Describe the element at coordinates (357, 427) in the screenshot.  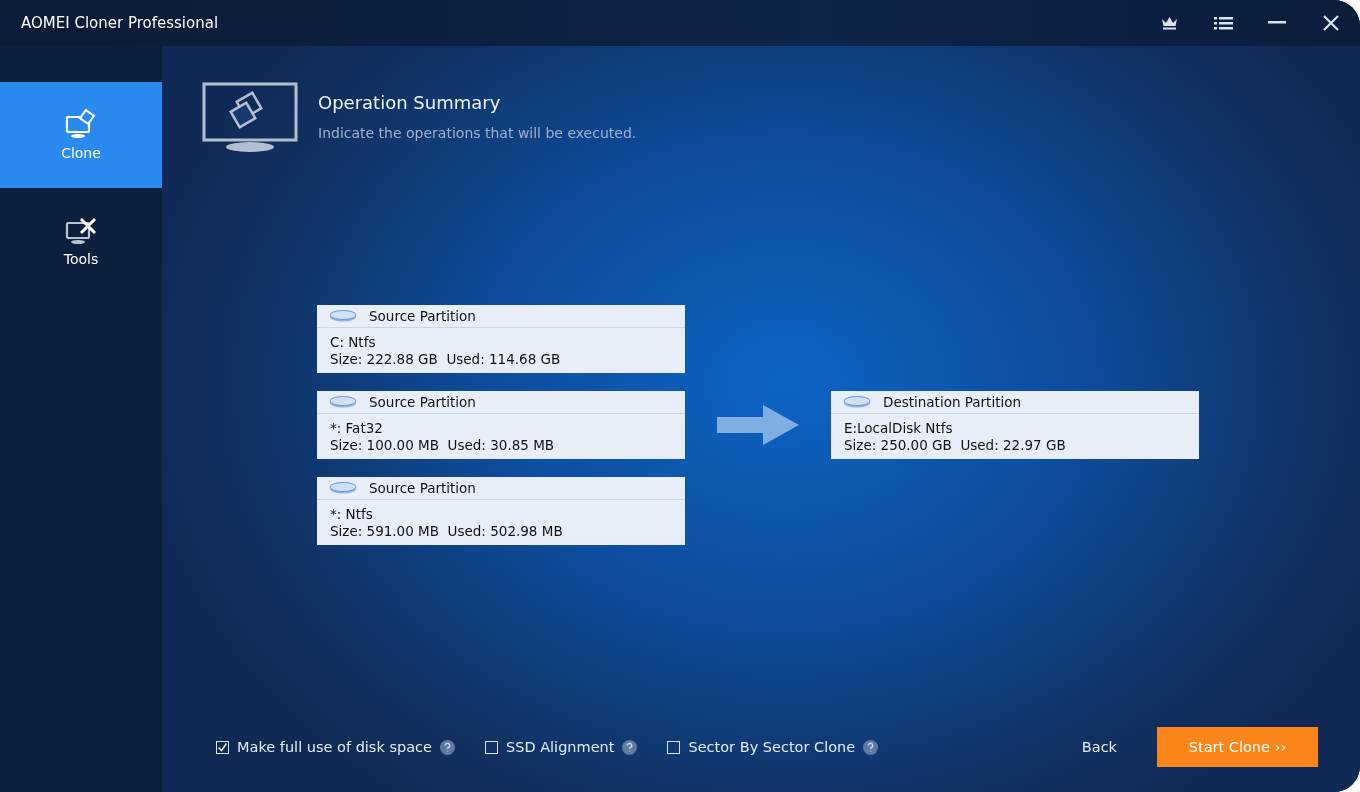
I see `partition-name: *: Fat32` at that location.